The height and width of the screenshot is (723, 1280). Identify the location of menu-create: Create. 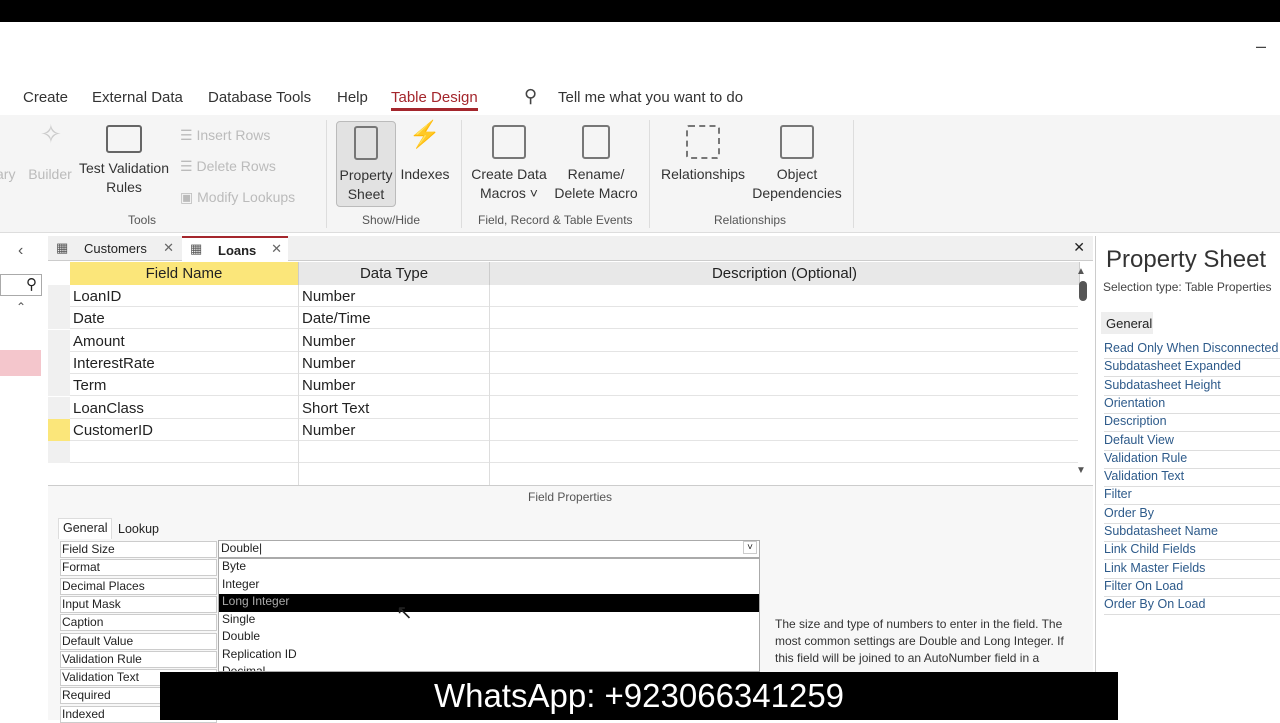
(45, 97).